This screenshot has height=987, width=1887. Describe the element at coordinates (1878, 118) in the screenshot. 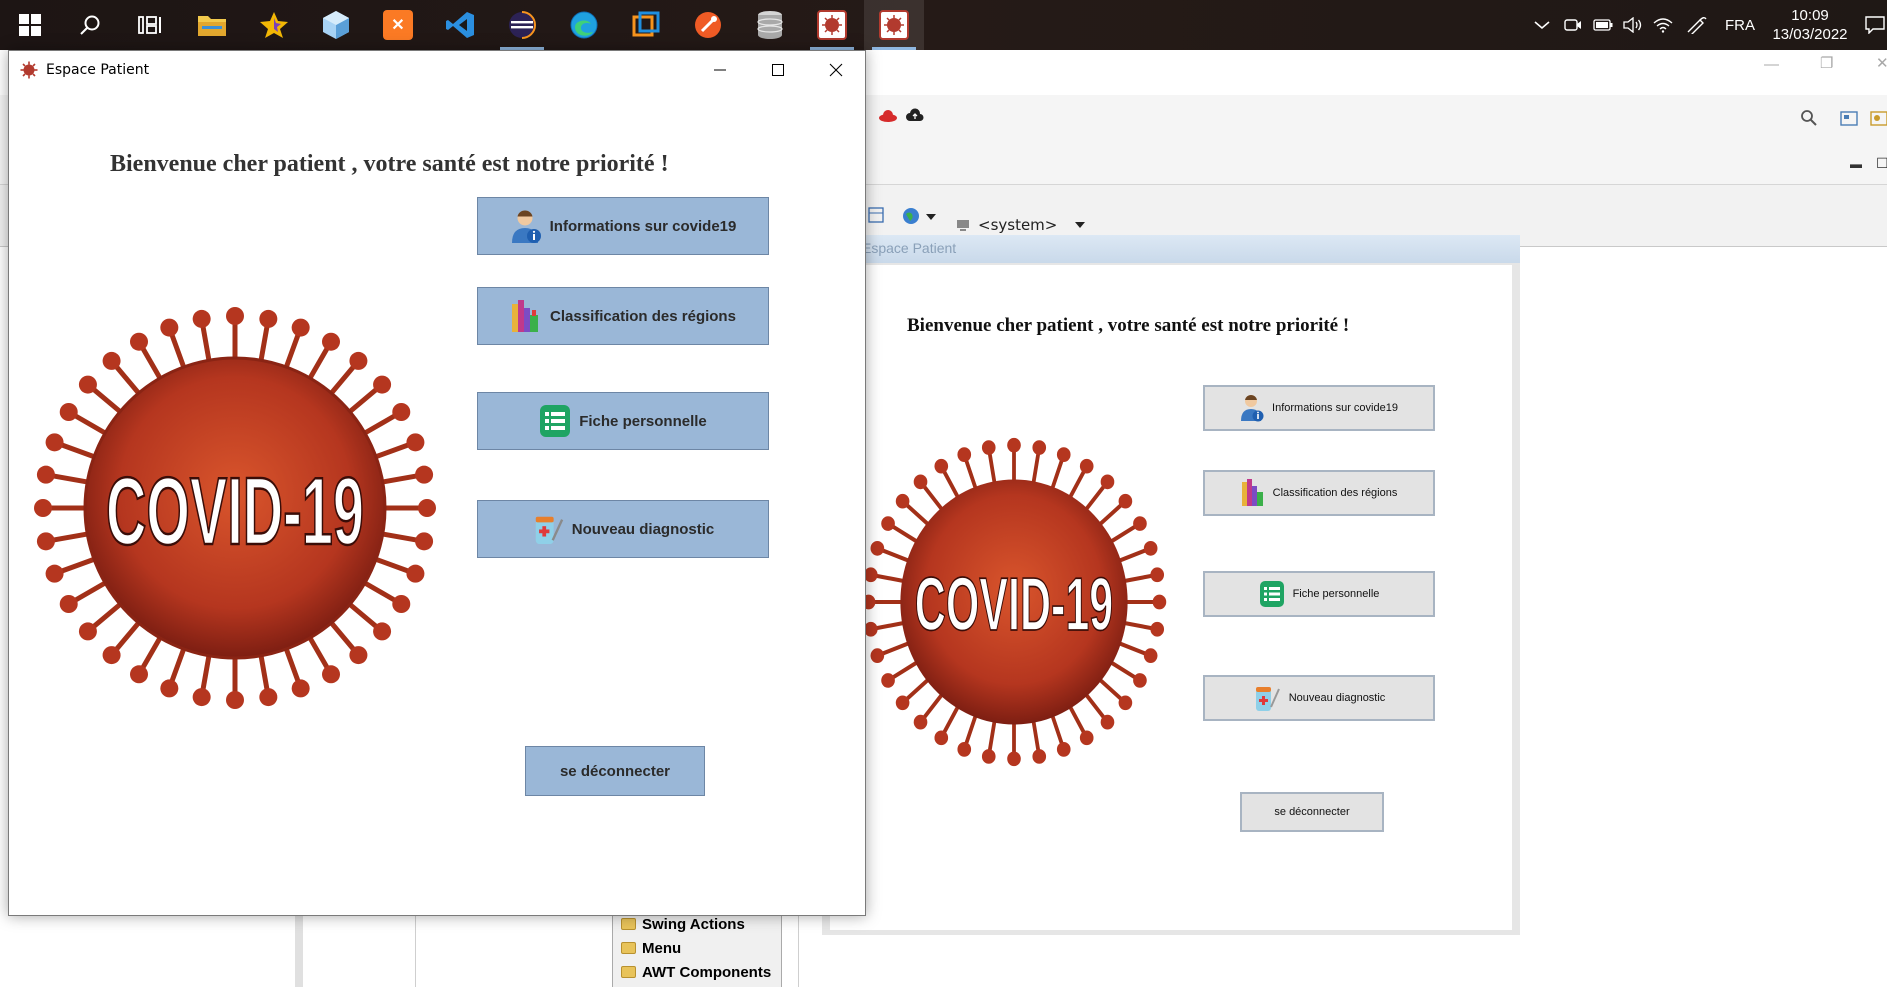

I see `java-perspective-icon` at that location.